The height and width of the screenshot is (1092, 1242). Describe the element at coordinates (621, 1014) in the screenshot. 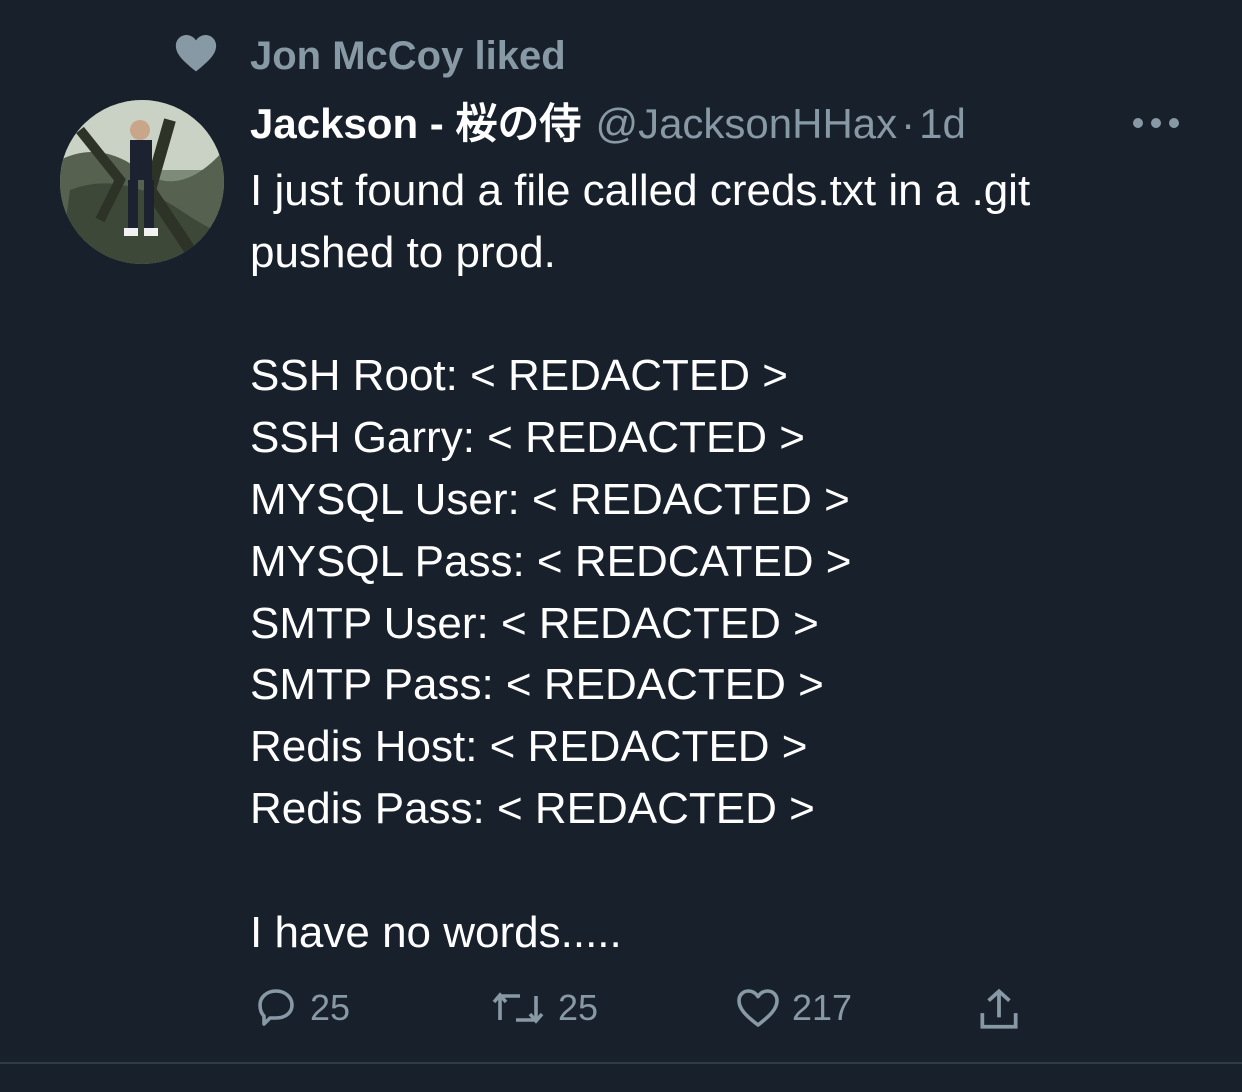

I see `tweet-actions: 25 25 217` at that location.